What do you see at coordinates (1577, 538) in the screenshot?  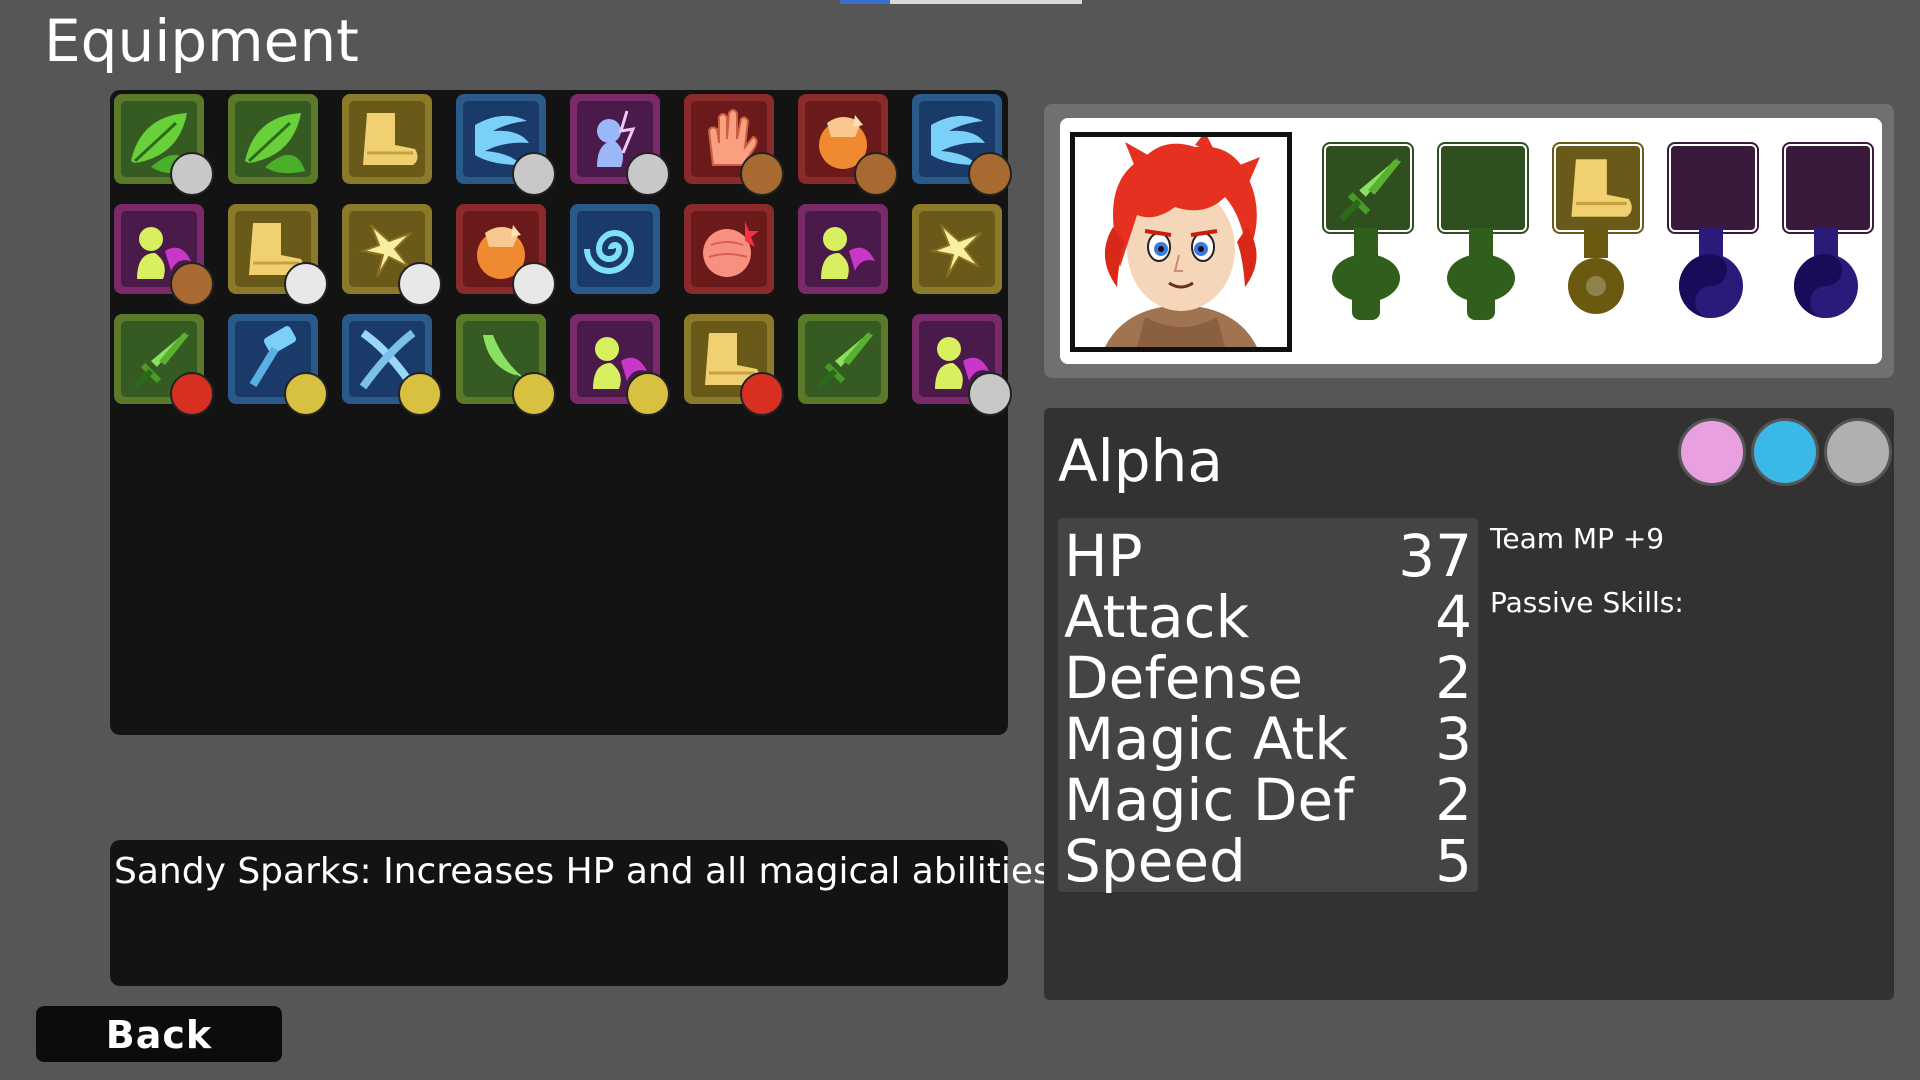 I see `team-bonus: Team MP +9` at bounding box center [1577, 538].